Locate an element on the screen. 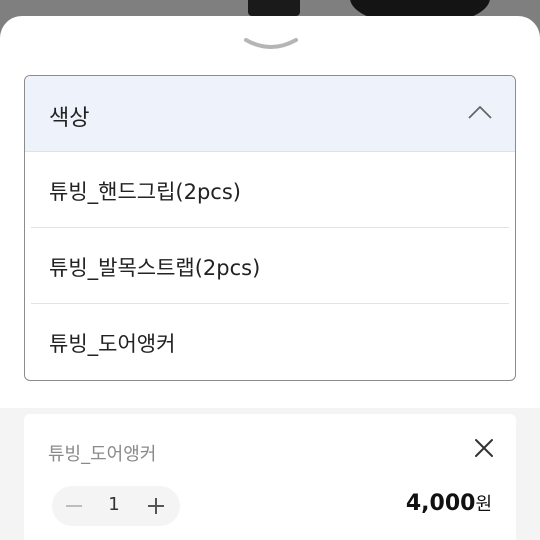 The width and height of the screenshot is (540, 540). dropdown-header: 색상 is located at coordinates (270, 114).